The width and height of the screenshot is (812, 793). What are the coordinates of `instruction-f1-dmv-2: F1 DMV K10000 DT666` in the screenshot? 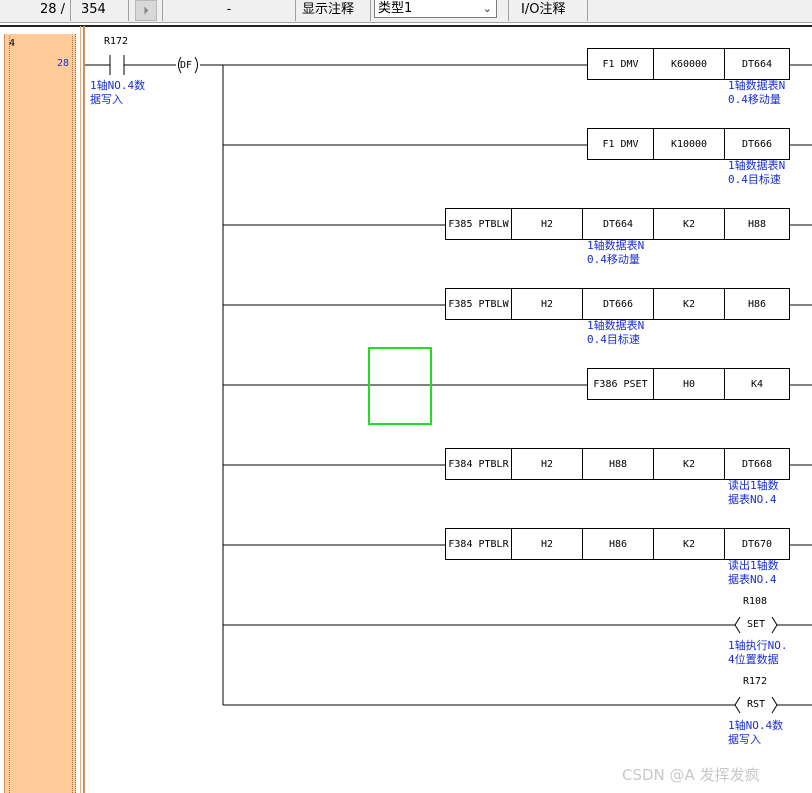 It's located at (688, 144).